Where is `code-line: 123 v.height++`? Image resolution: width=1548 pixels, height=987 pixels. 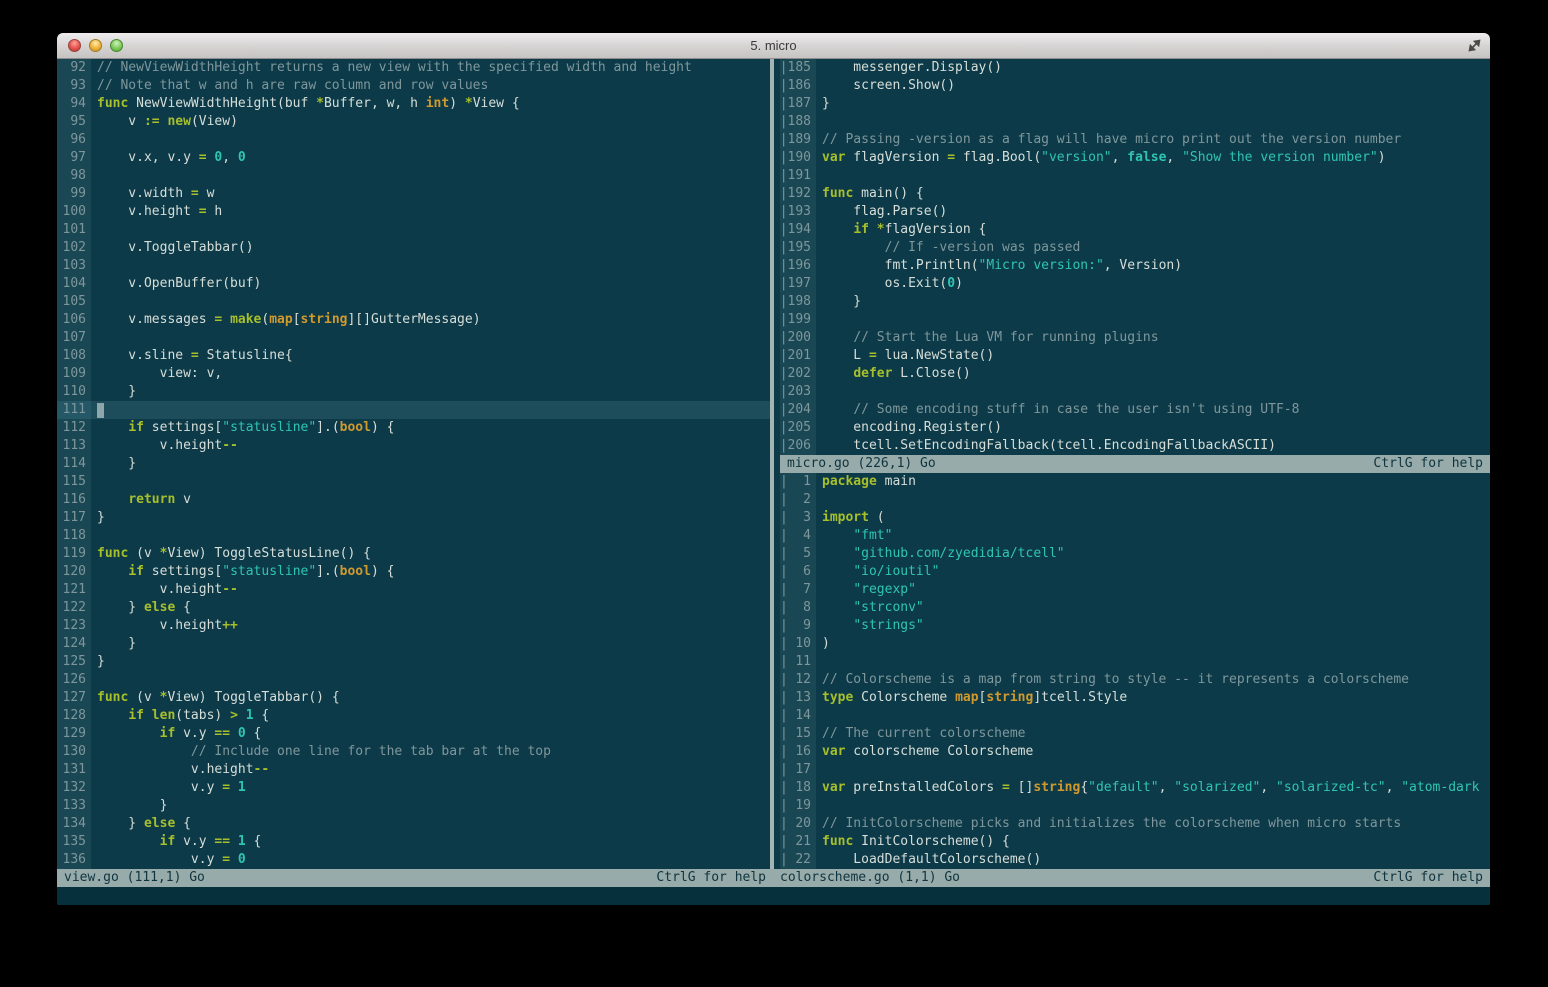 code-line: 123 v.height++ is located at coordinates (413, 626).